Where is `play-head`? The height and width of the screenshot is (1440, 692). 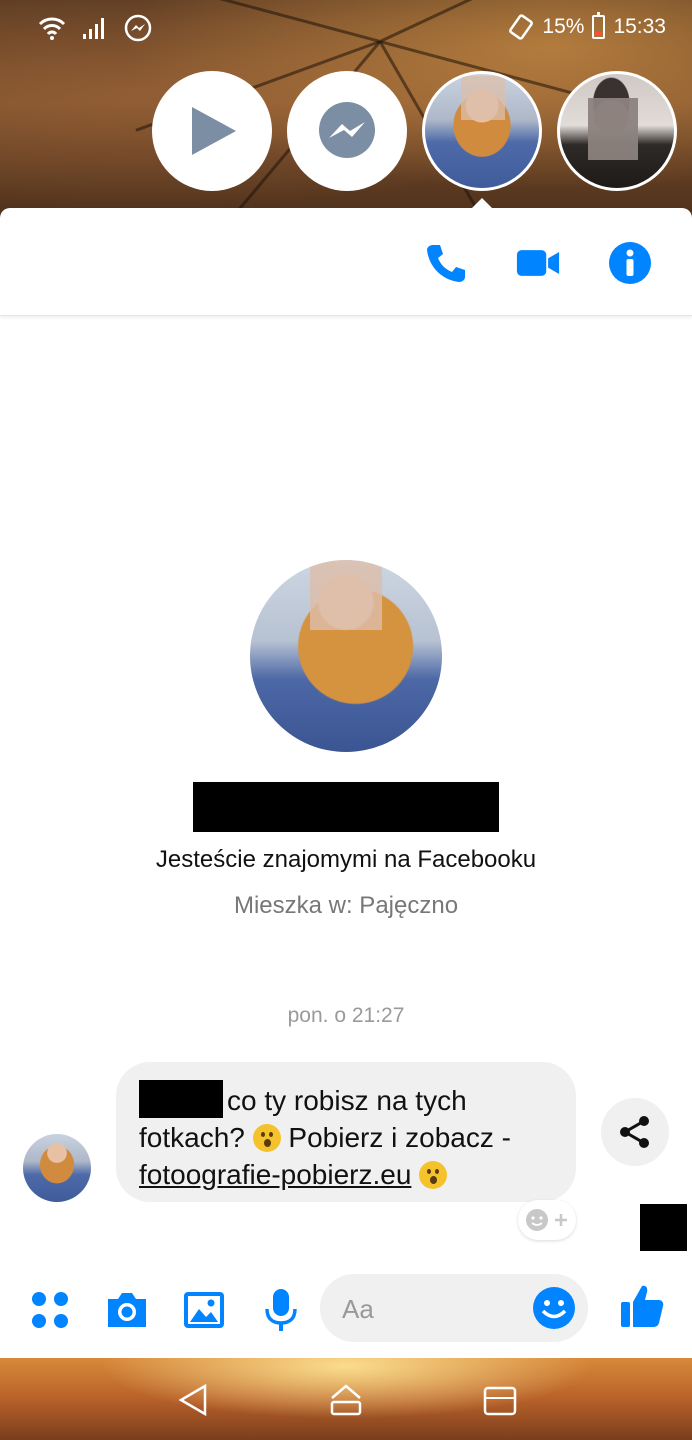 play-head is located at coordinates (212, 131).